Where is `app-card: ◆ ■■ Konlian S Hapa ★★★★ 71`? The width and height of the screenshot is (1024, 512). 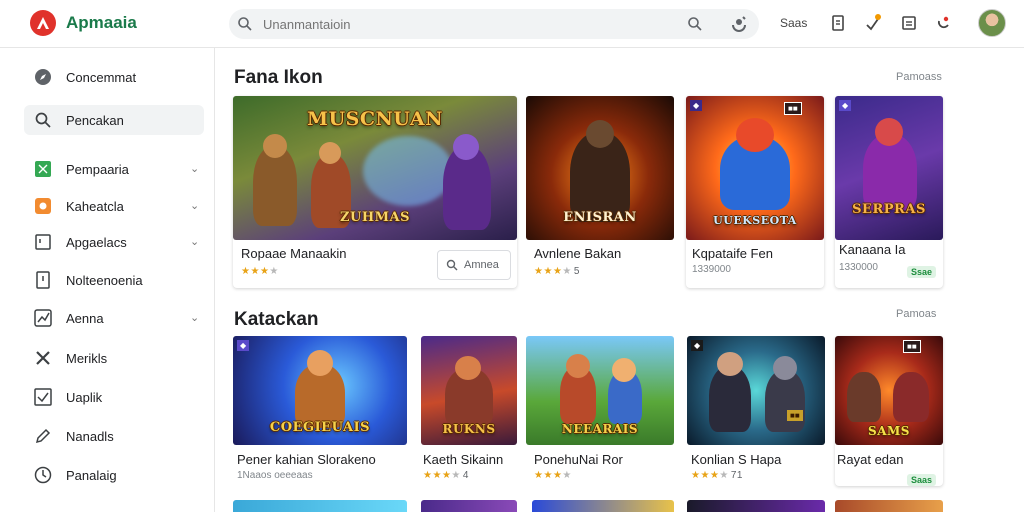
app-card: ◆ ■■ Konlian S Hapa ★★★★ 71 is located at coordinates (756, 411).